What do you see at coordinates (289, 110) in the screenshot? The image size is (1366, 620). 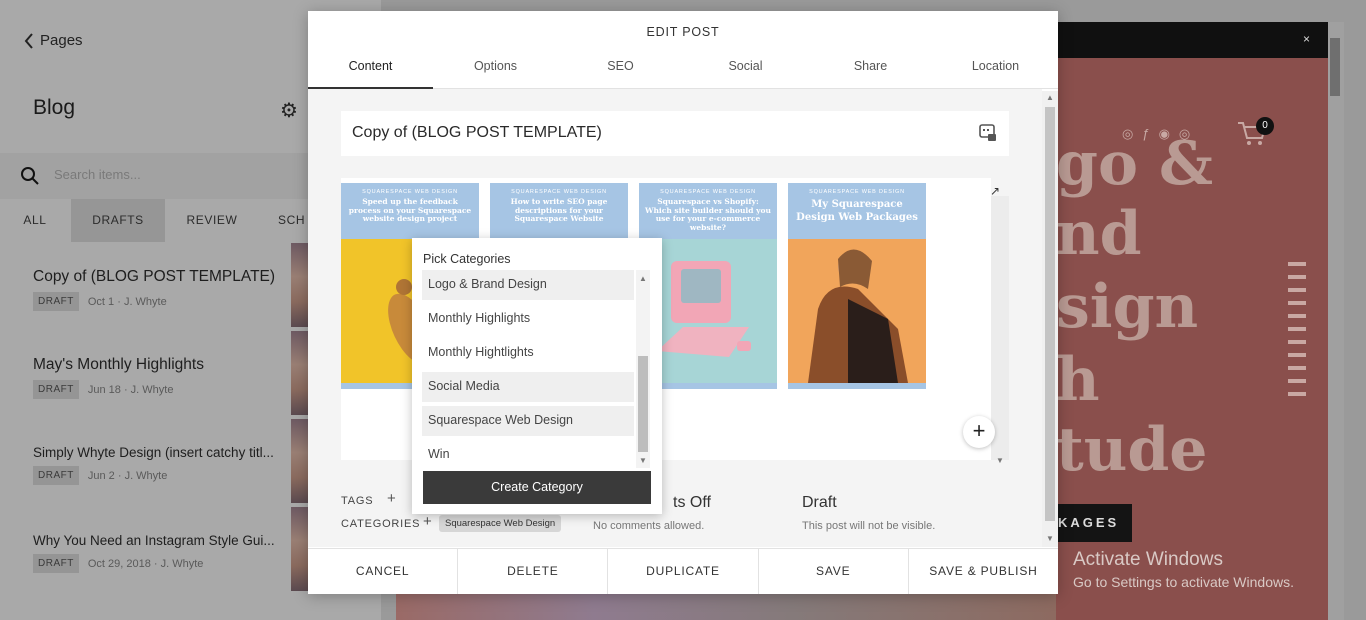 I see `gear-icon: ⚙` at bounding box center [289, 110].